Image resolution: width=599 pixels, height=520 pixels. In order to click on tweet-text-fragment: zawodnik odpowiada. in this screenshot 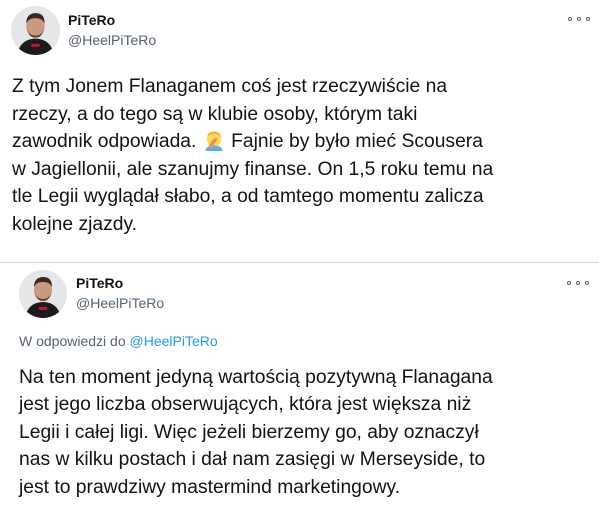, I will do `click(104, 142)`.